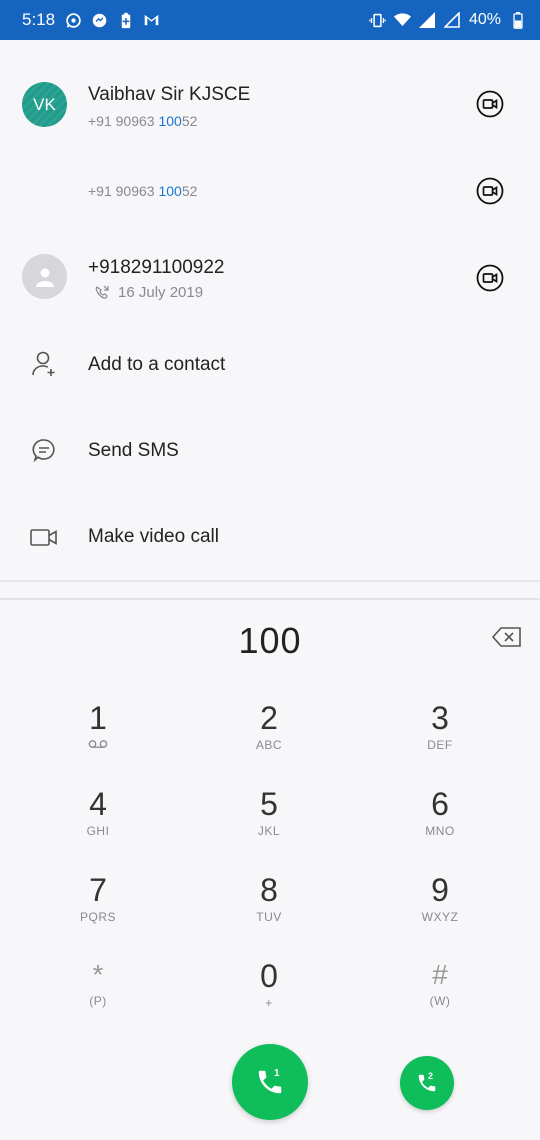 This screenshot has height=1140, width=540. What do you see at coordinates (269, 996) in the screenshot?
I see `key-0: 0 +` at bounding box center [269, 996].